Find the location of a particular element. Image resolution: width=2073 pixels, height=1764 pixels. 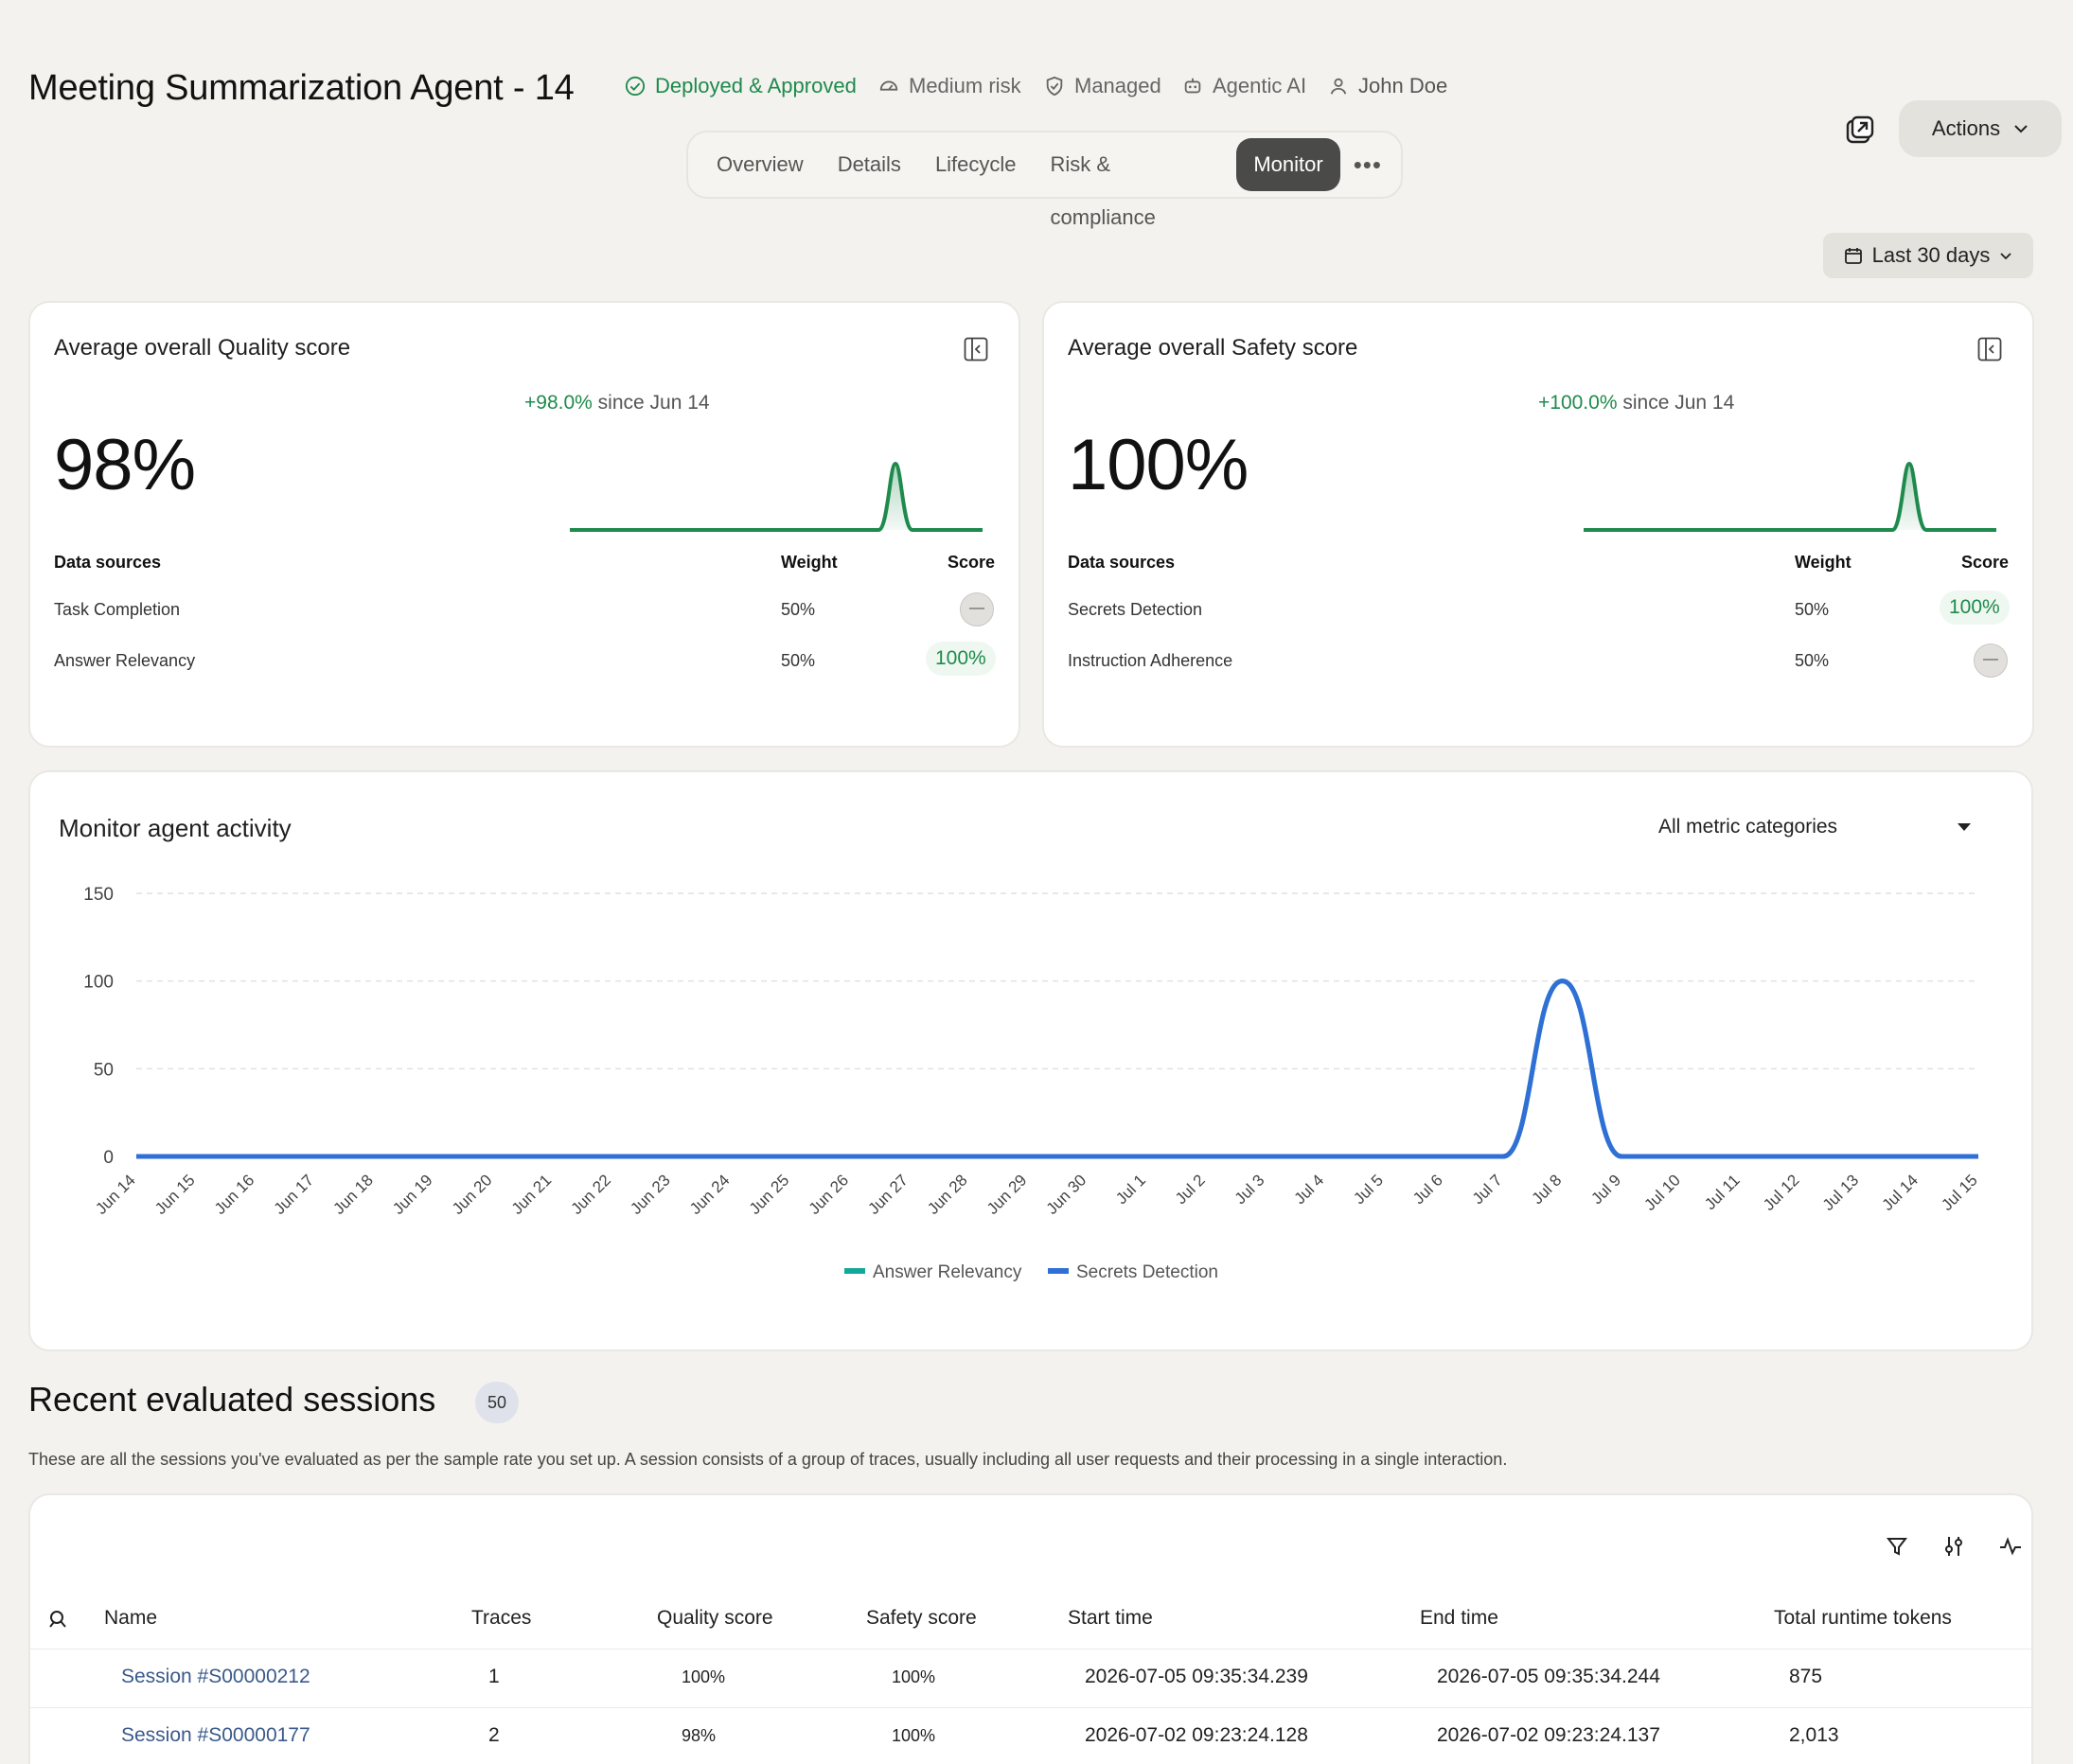

safety-cell: 100% is located at coordinates (914, 1676).